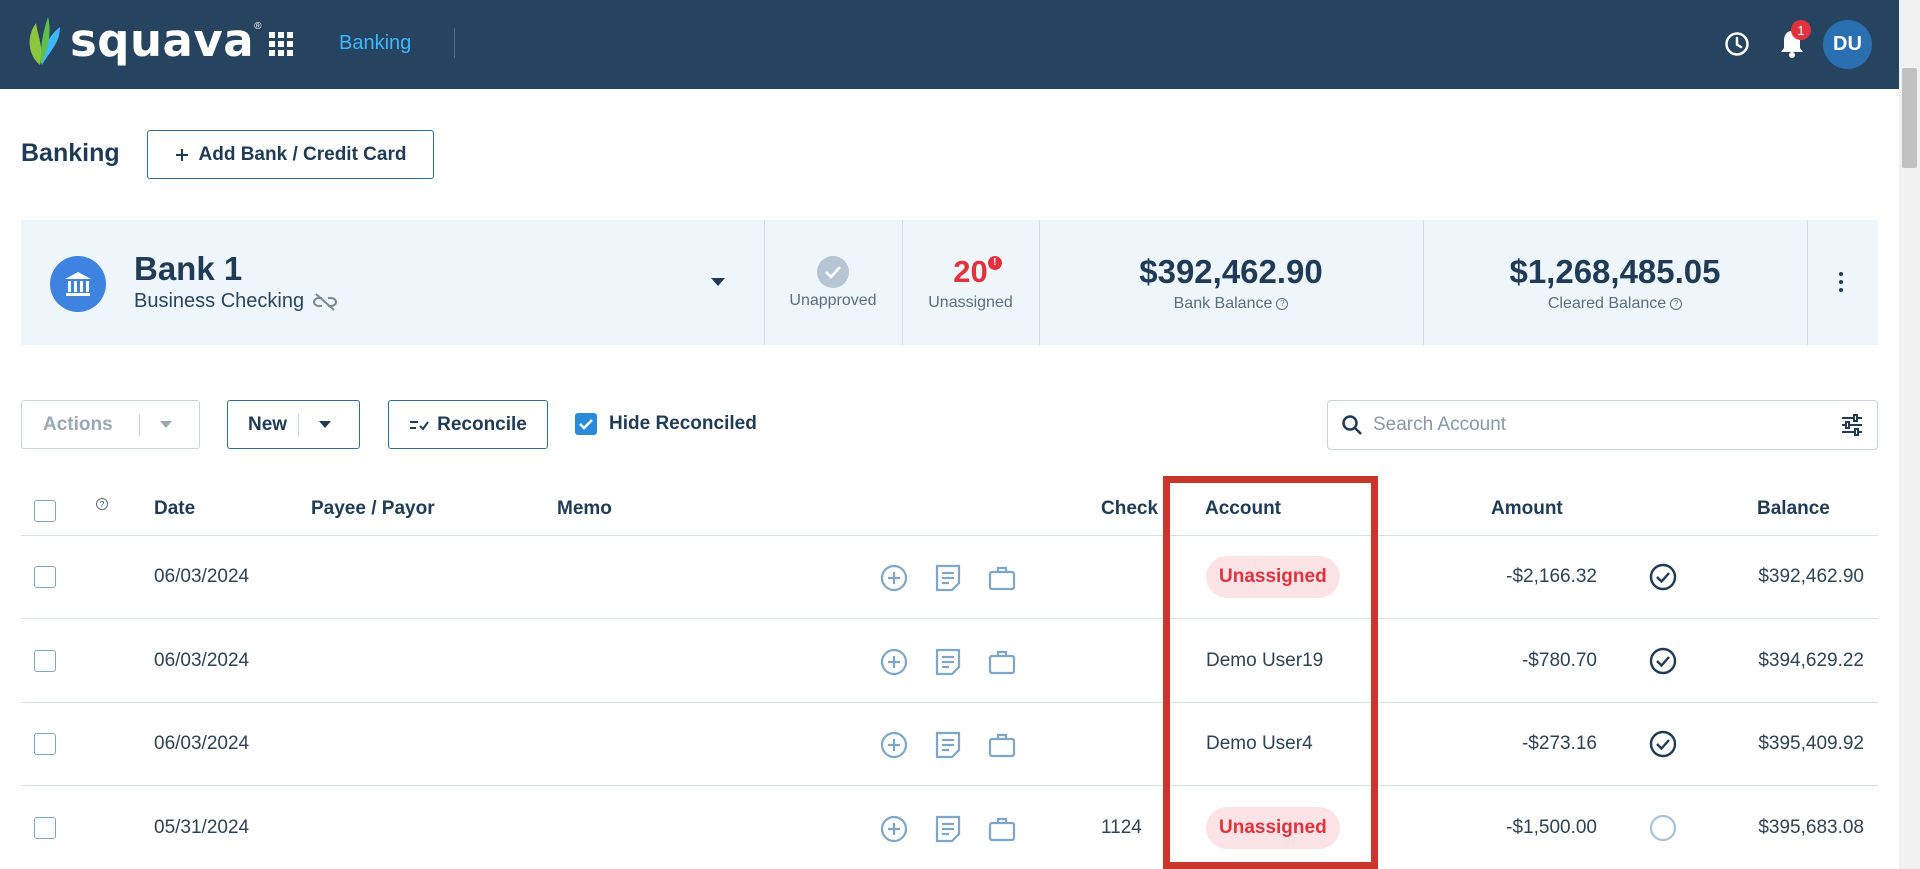  I want to click on column-header-check: Check, so click(1129, 509).